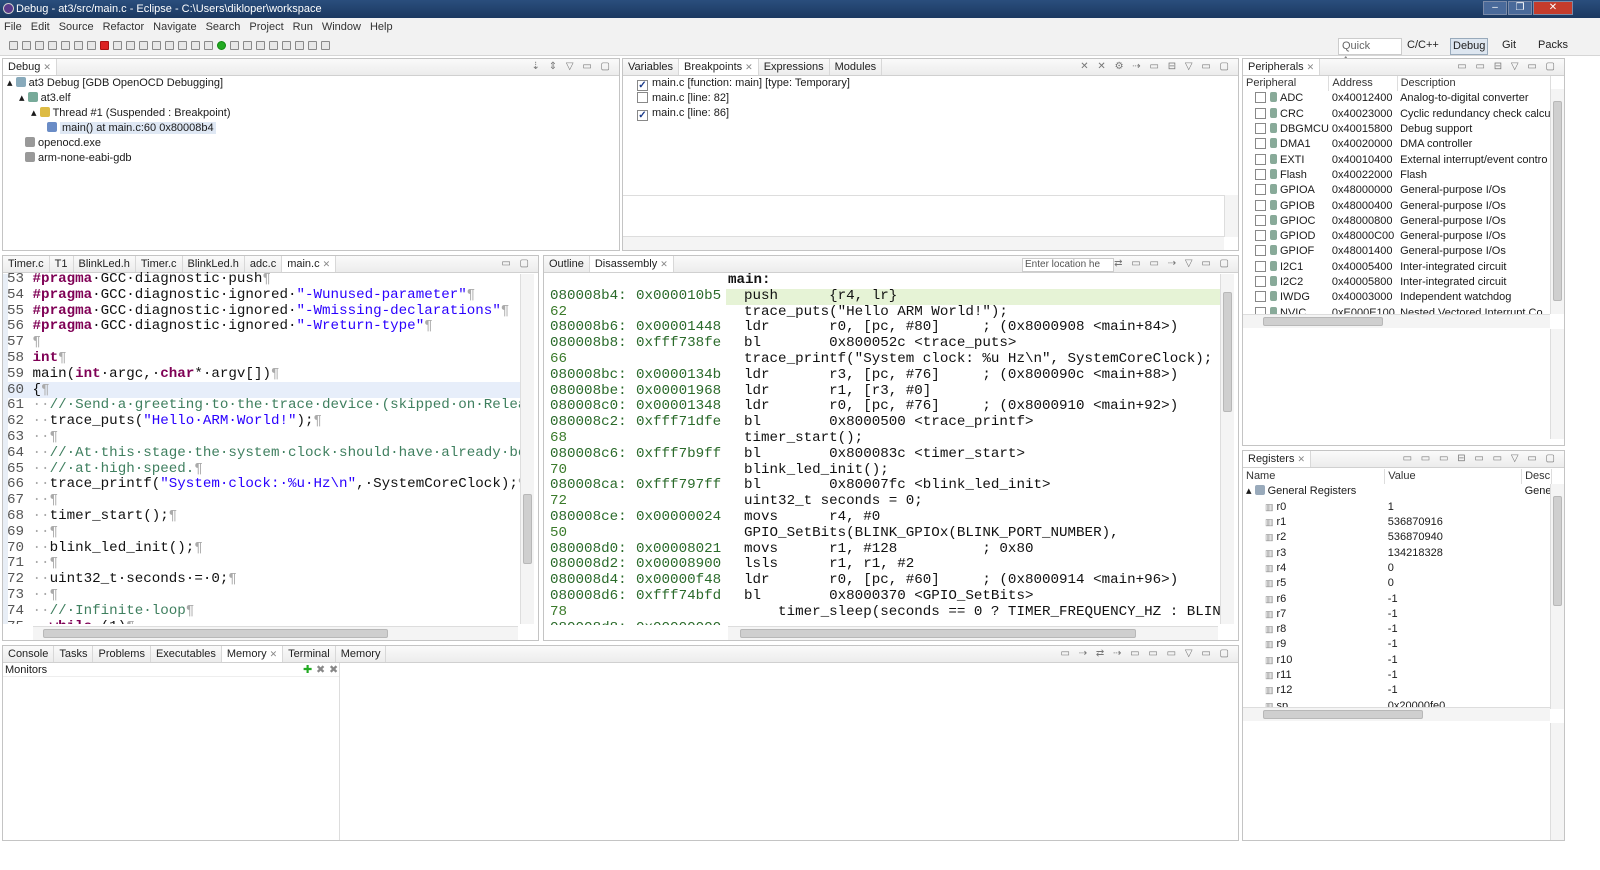 The height and width of the screenshot is (870, 1600). Describe the element at coordinates (886, 549) in the screenshot. I see `disassembly-line: 080008d0: 0x00008021 movs r1, #128 ; 0x80` at that location.